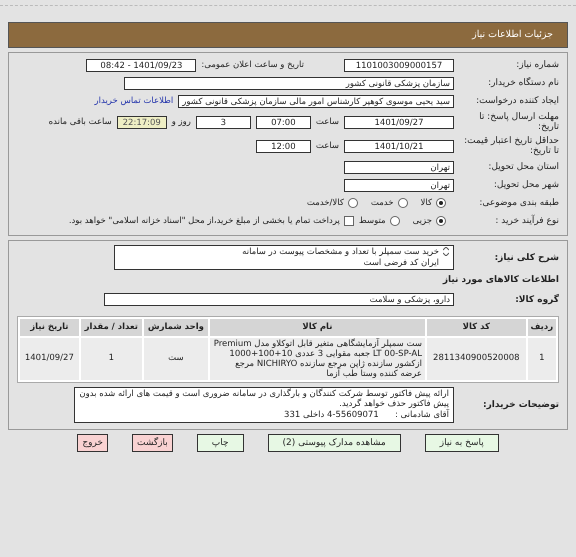 This screenshot has height=557, width=576. What do you see at coordinates (526, 221) in the screenshot?
I see `field-label: نوع فرآیند خرید :` at bounding box center [526, 221].